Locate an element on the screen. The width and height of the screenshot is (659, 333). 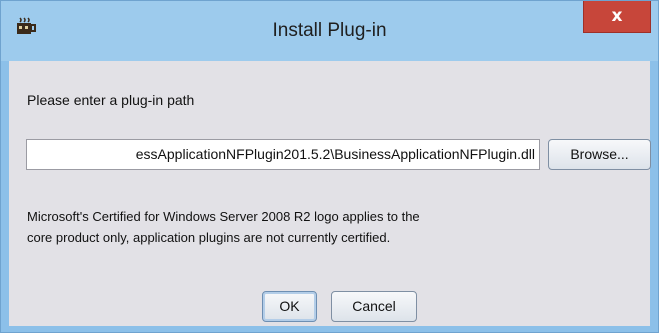
path-prompt-label: Please enter a plug-in path is located at coordinates (111, 100).